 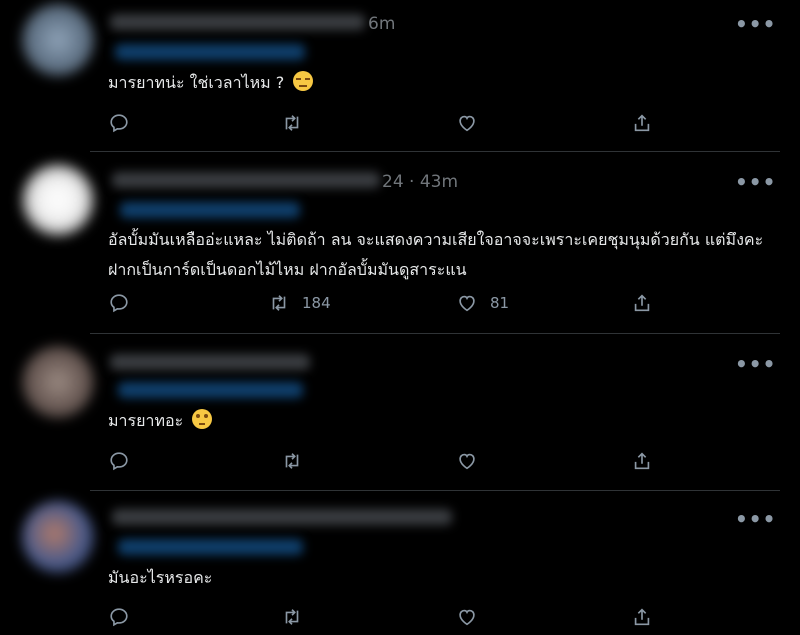 I want to click on tweet-text-content: มารยาทน่ะ ใช่เวลาไหม ?, so click(x=196, y=82).